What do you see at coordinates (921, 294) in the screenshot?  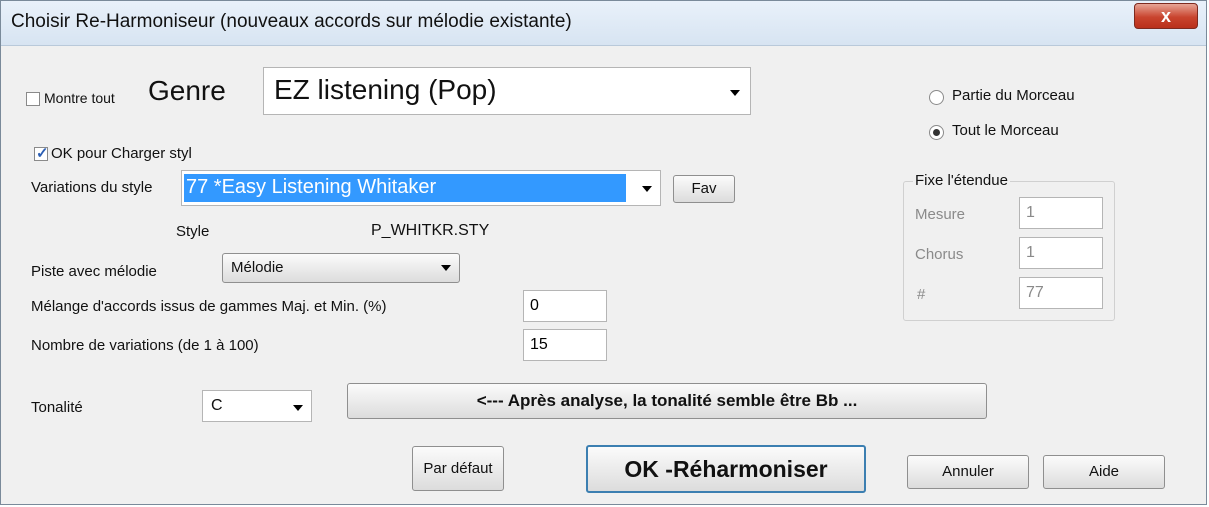 I see `hash-label: #` at bounding box center [921, 294].